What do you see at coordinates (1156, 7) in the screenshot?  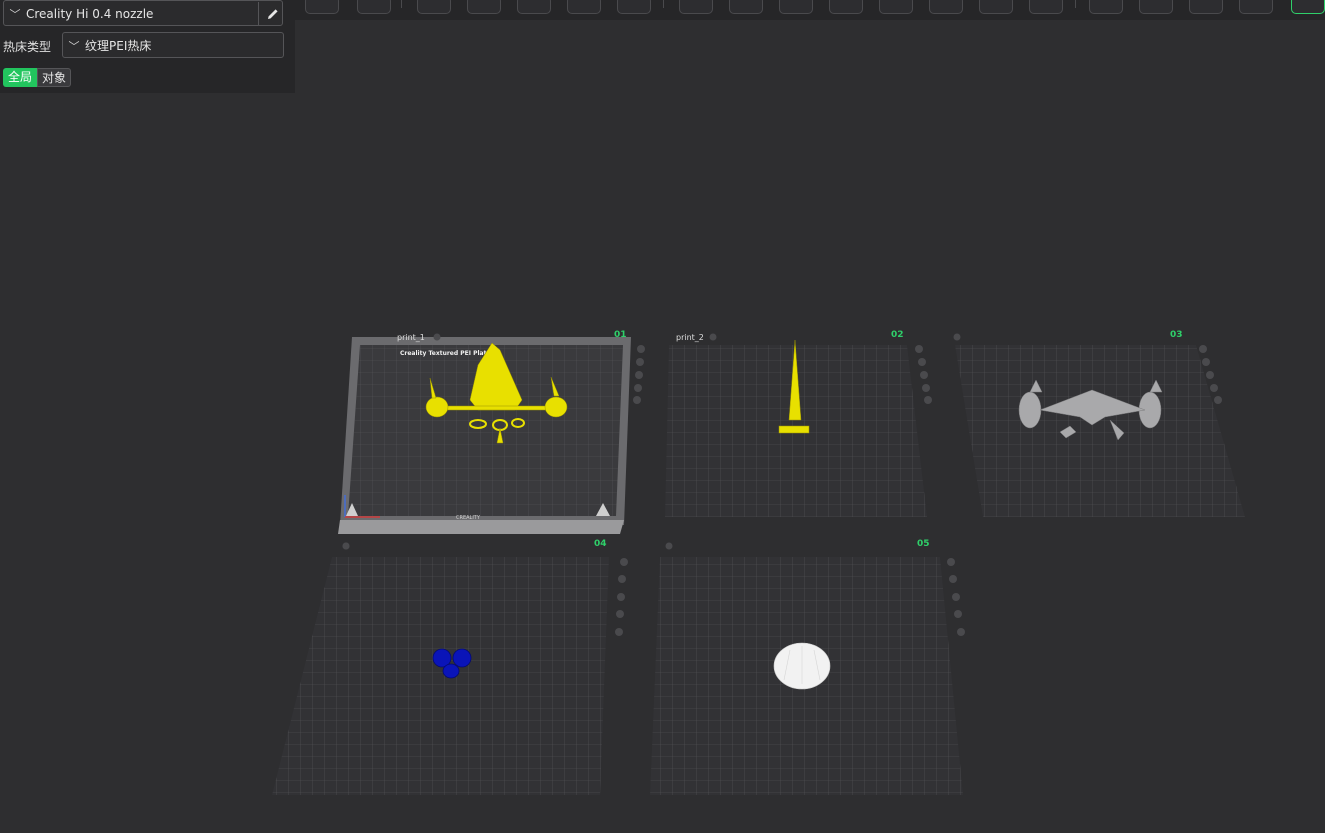 I see `text-icon` at bounding box center [1156, 7].